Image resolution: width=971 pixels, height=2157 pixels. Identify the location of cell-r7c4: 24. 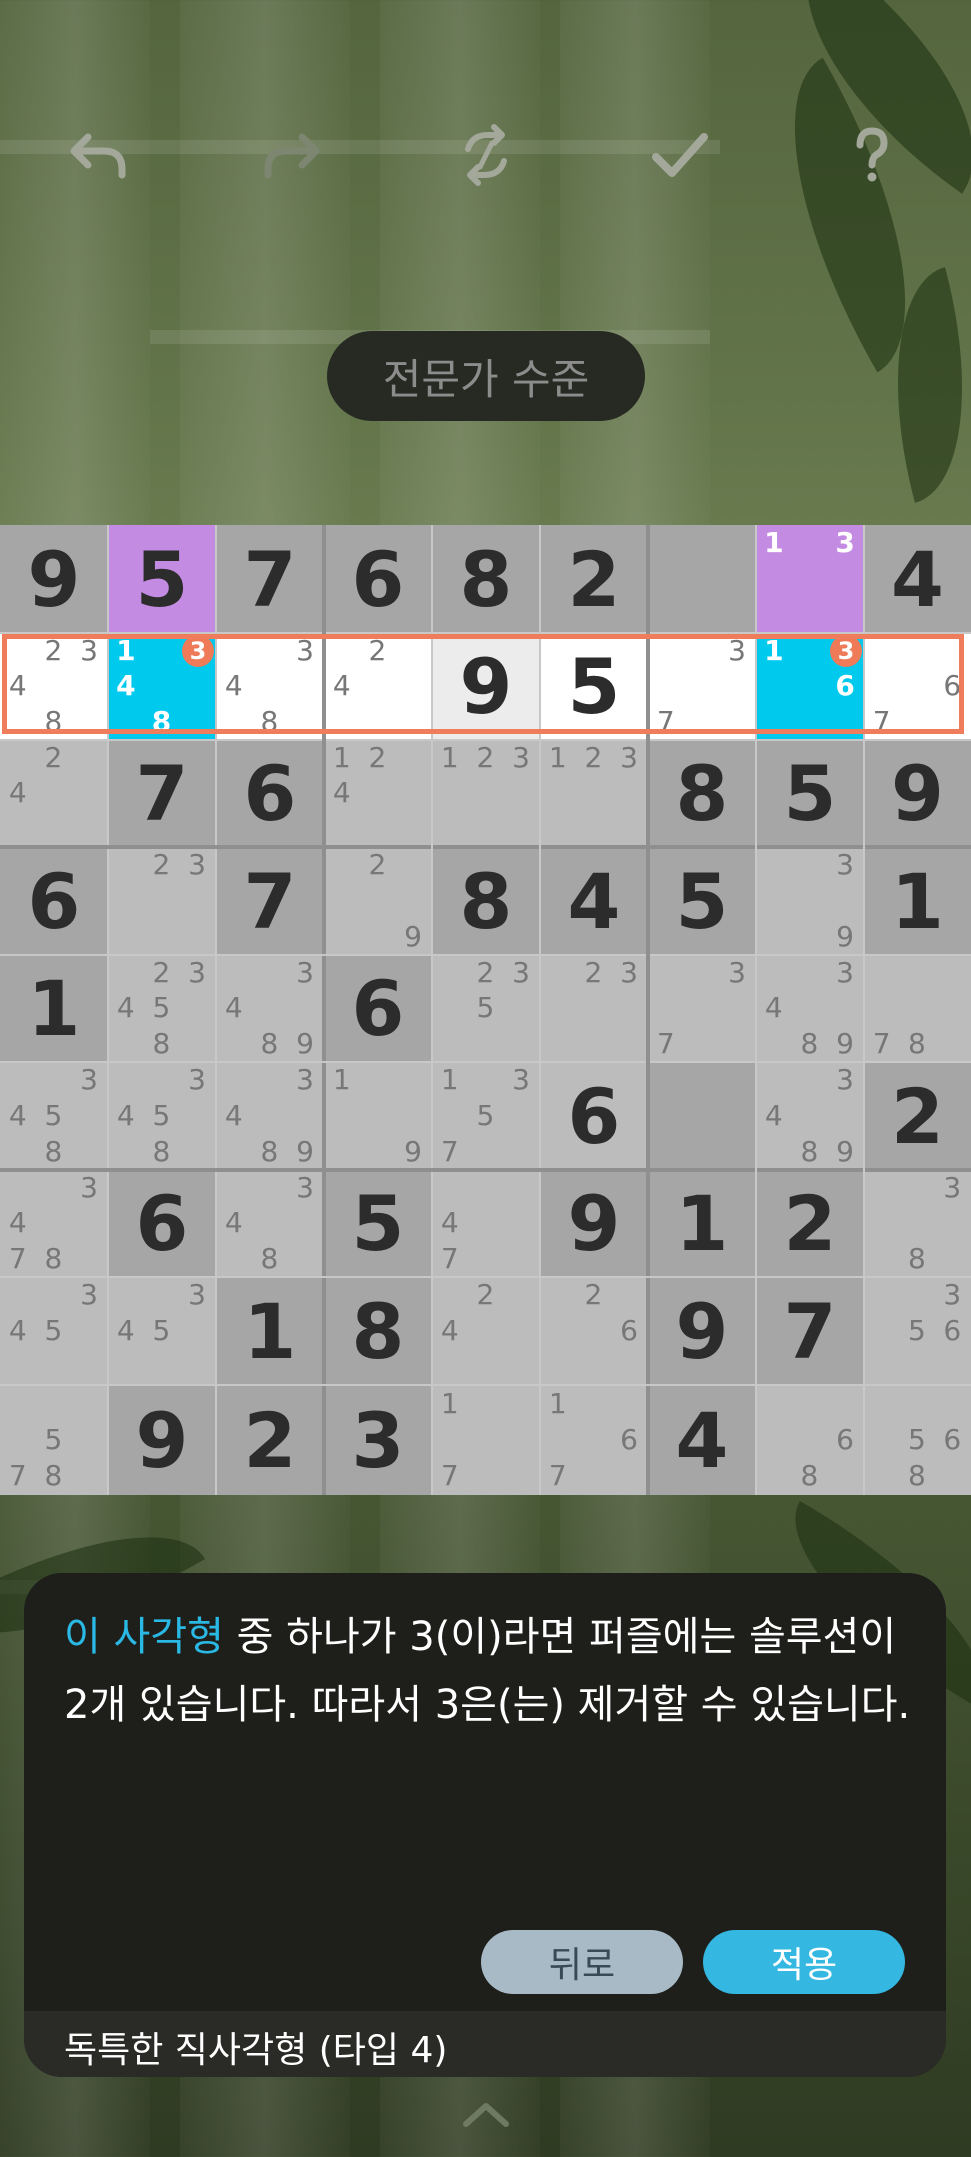
(486, 1331).